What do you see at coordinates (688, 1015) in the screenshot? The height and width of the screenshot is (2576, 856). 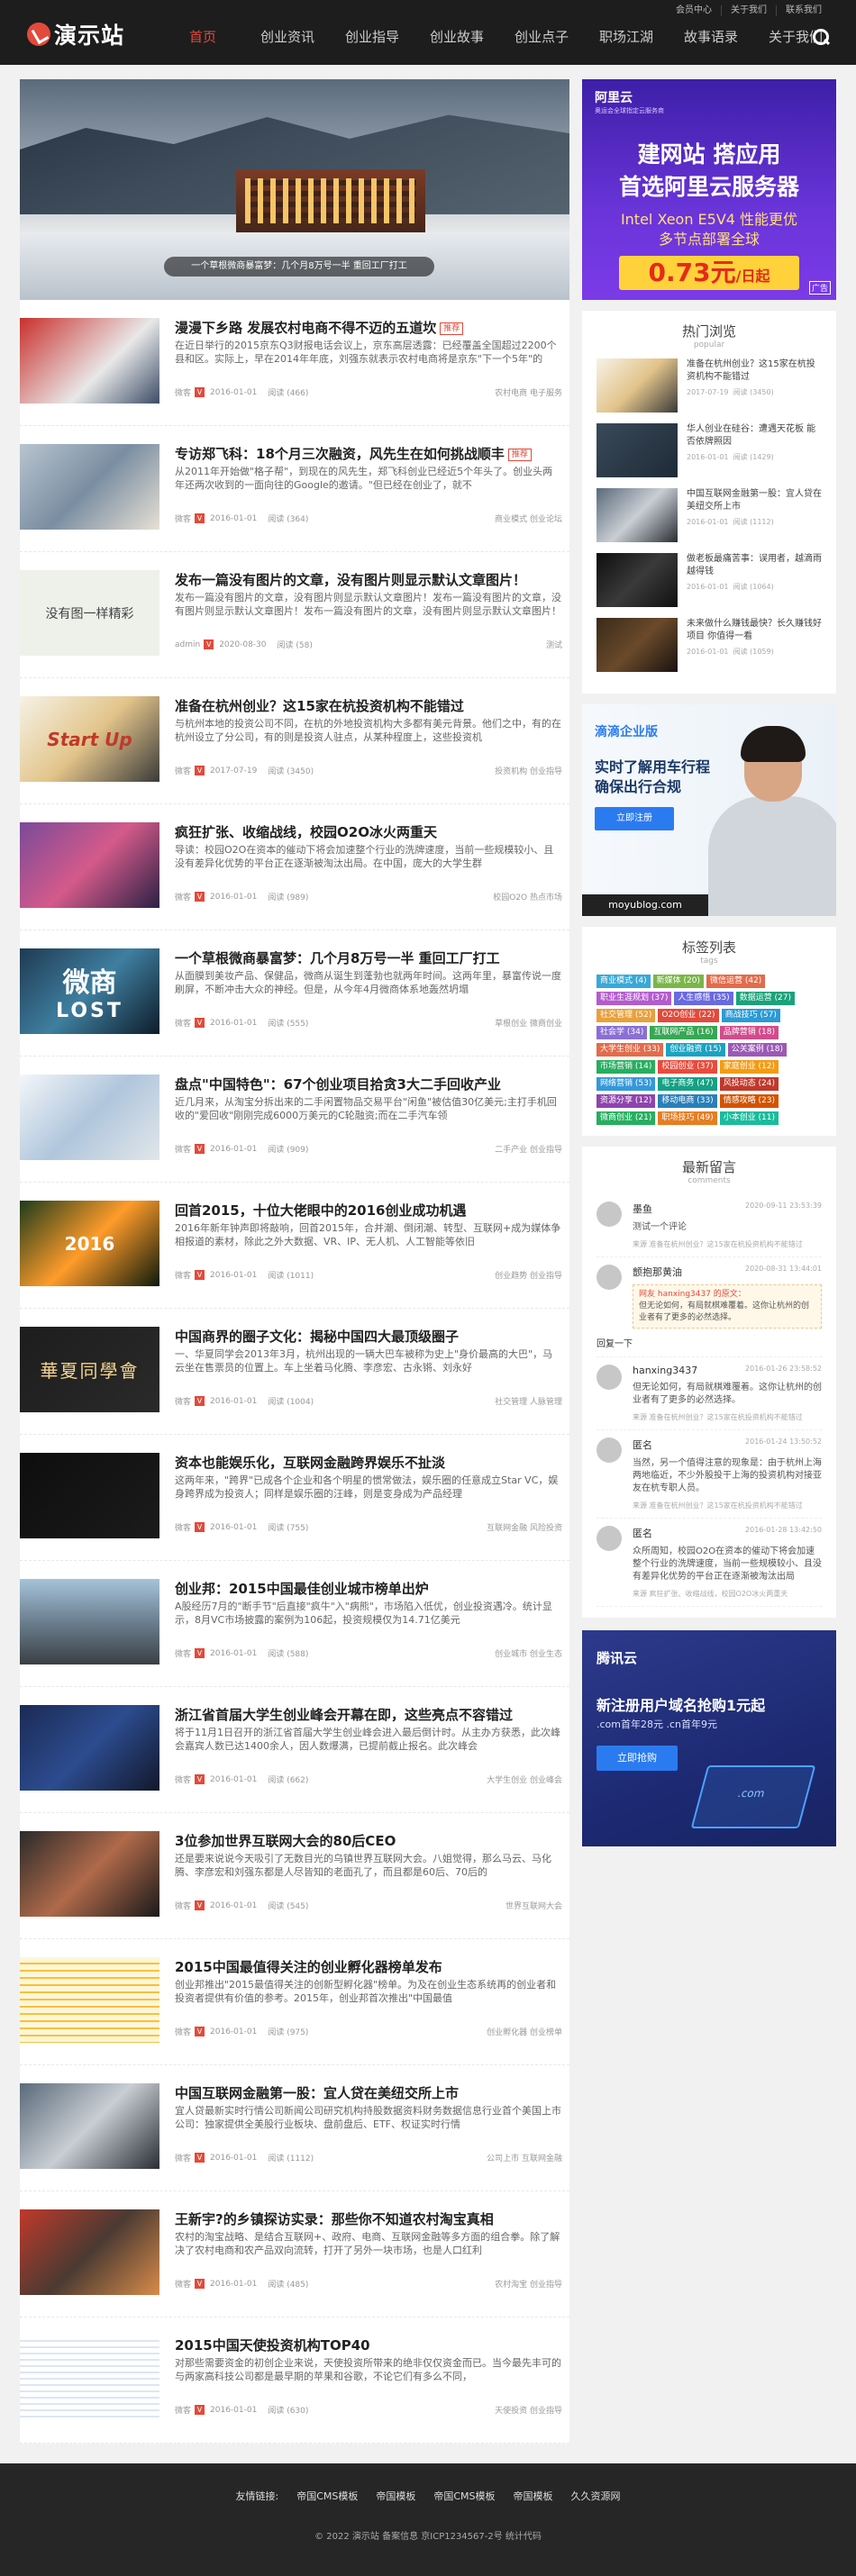 I see `tag-link: O2O创业 (22)` at bounding box center [688, 1015].